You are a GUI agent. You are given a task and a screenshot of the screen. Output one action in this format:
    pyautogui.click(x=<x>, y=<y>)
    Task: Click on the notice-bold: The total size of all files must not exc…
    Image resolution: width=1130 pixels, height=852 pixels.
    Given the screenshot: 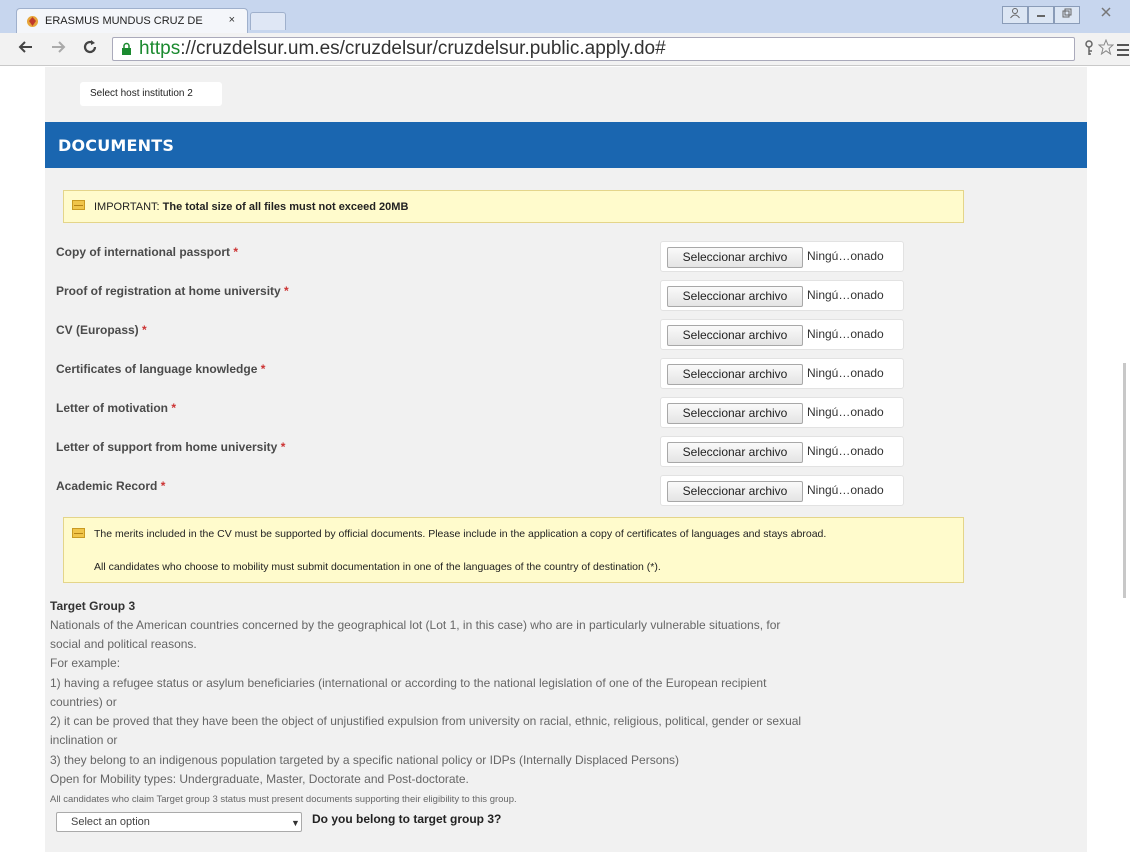 What is the action you would take?
    pyautogui.click(x=285, y=207)
    